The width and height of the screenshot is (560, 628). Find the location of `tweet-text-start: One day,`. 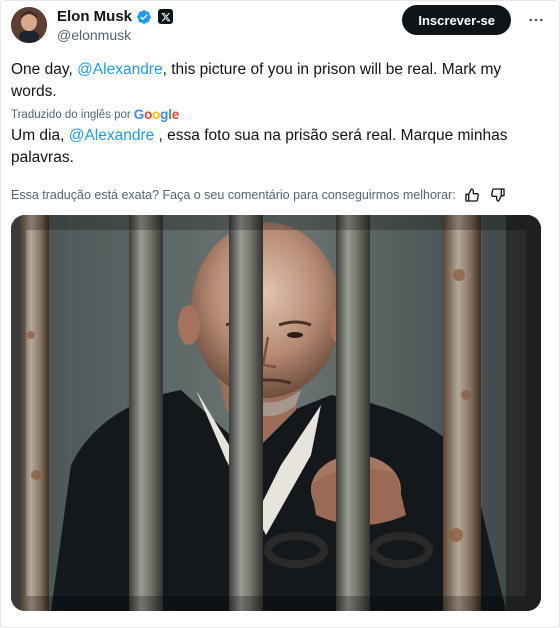

tweet-text-start: One day, is located at coordinates (44, 69).